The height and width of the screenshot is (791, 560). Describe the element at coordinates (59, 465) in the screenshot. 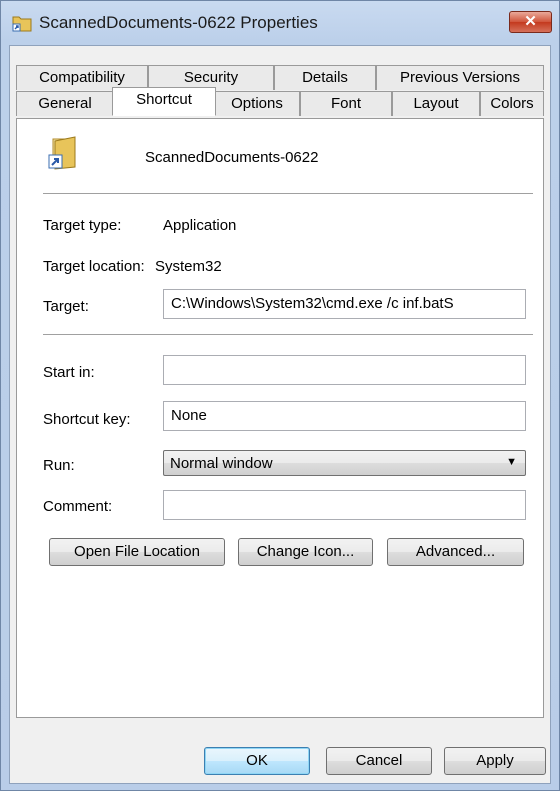

I see `run-label: Run:` at that location.